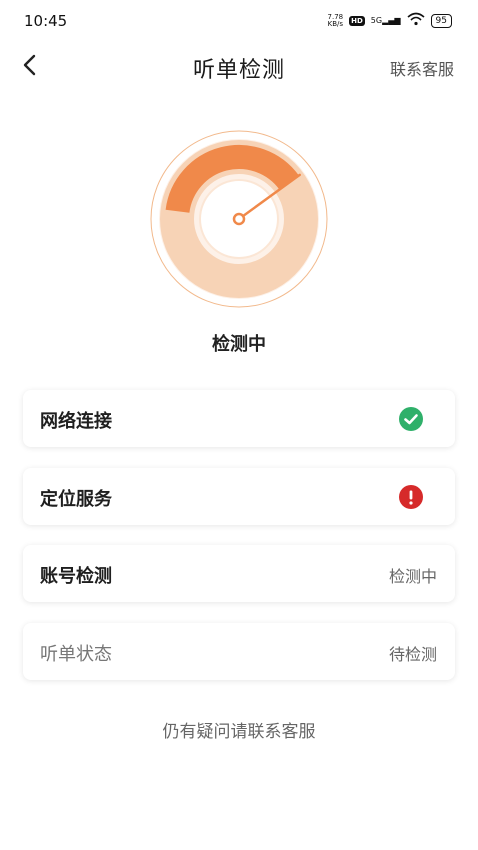 Image resolution: width=478 pixels, height=850 pixels. What do you see at coordinates (239, 344) in the screenshot?
I see `detection-status-text: 检测中` at bounding box center [239, 344].